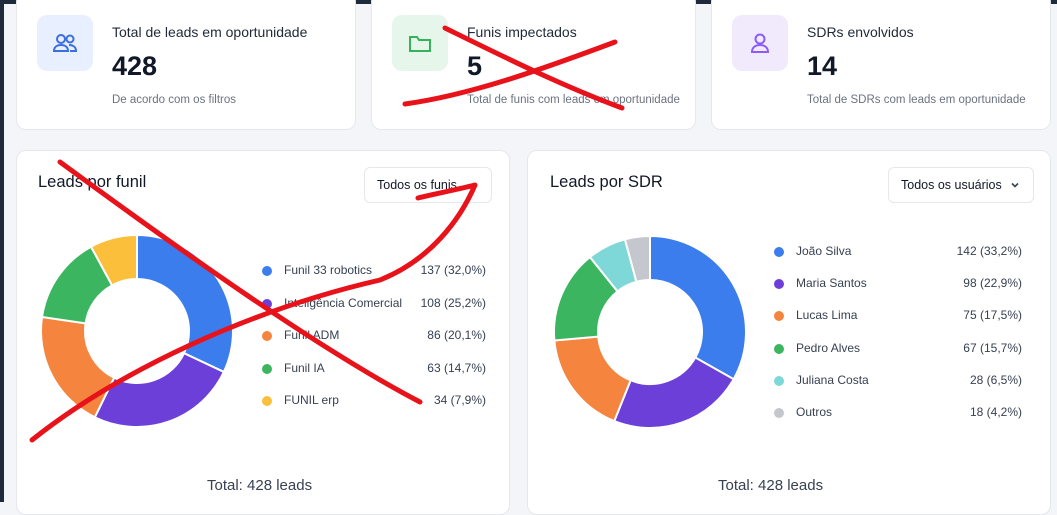 Image resolution: width=1057 pixels, height=515 pixels. I want to click on stat-label: Total de leads em oportunidade, so click(210, 32).